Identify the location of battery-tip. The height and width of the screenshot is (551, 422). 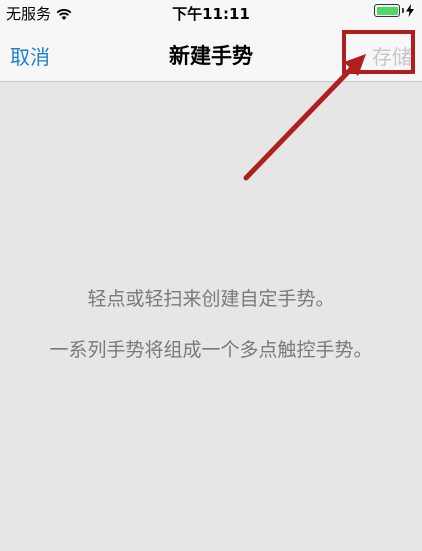
(403, 10).